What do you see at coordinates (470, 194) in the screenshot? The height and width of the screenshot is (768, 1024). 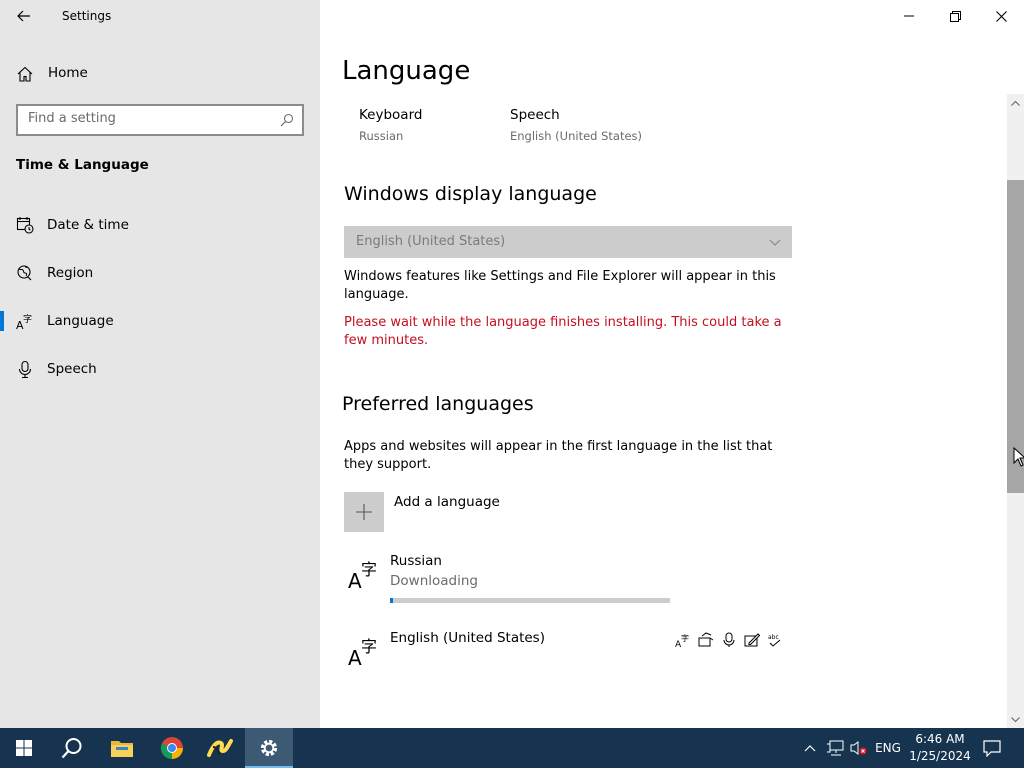 I see `display-language-heading: Windows display language` at bounding box center [470, 194].